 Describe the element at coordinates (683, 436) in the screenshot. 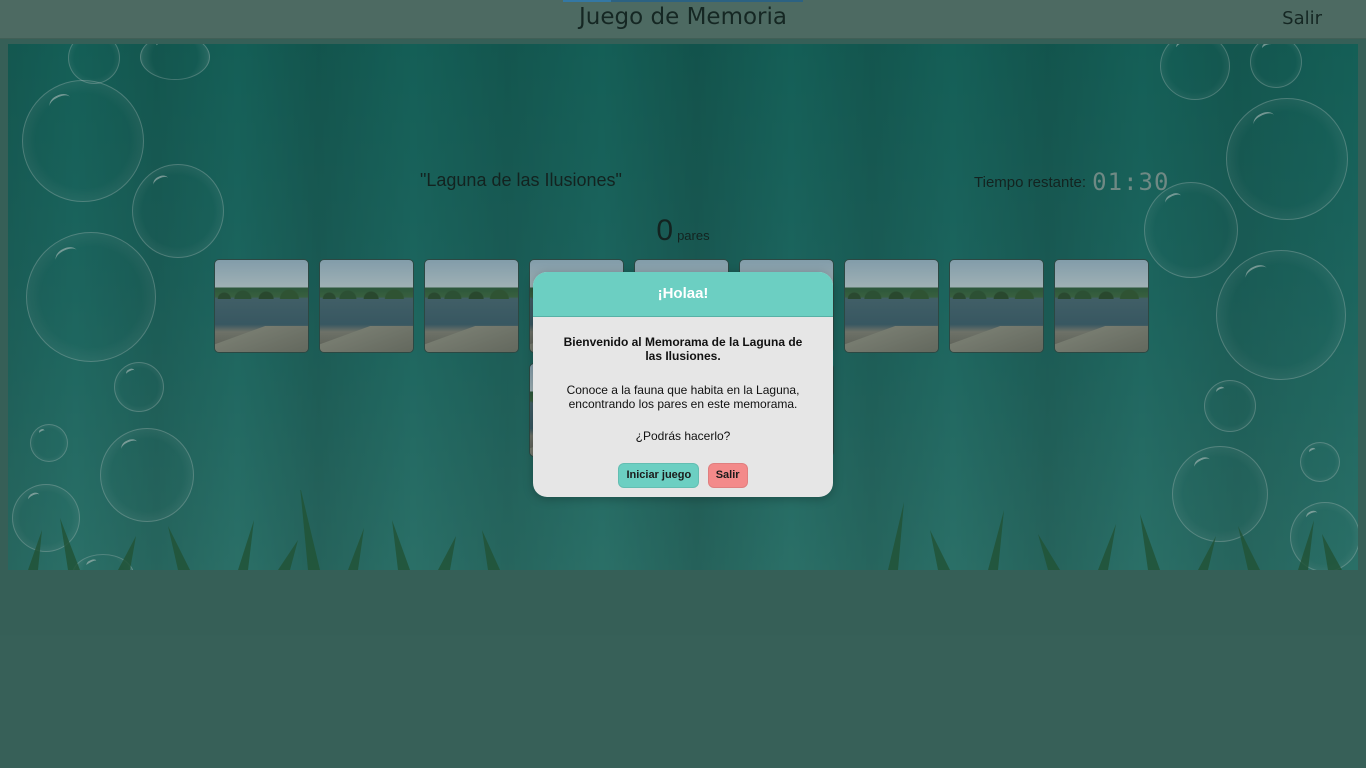

I see `challenge-question: ¿Podrás hacerlo?` at that location.